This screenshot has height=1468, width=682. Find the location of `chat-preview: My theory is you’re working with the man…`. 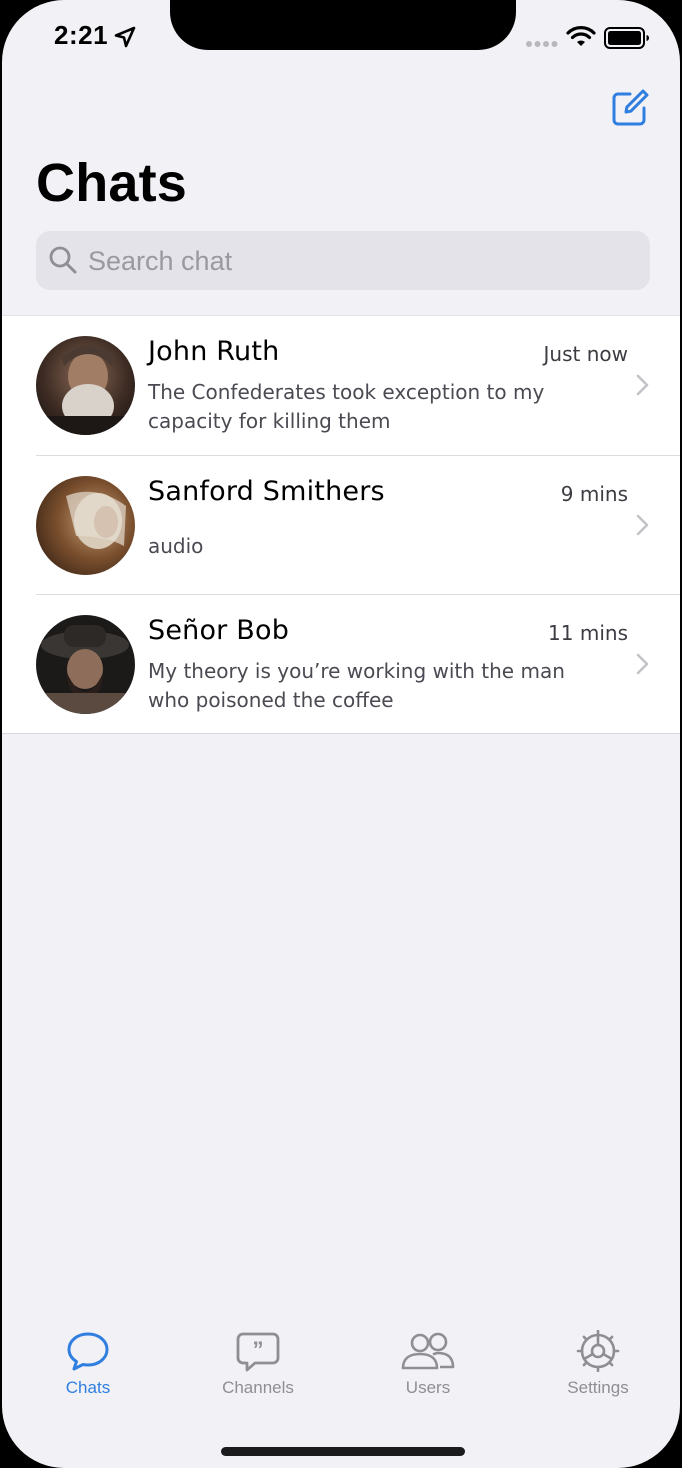

chat-preview: My theory is you’re working with the man… is located at coordinates (356, 685).